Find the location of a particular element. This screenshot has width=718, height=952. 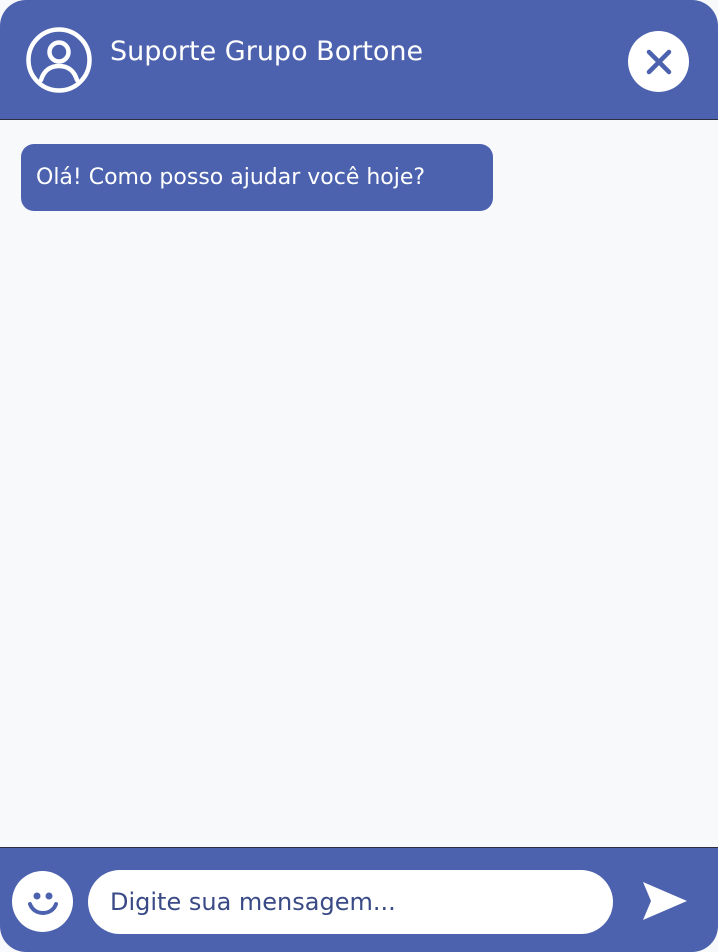

close-icon is located at coordinates (659, 62).